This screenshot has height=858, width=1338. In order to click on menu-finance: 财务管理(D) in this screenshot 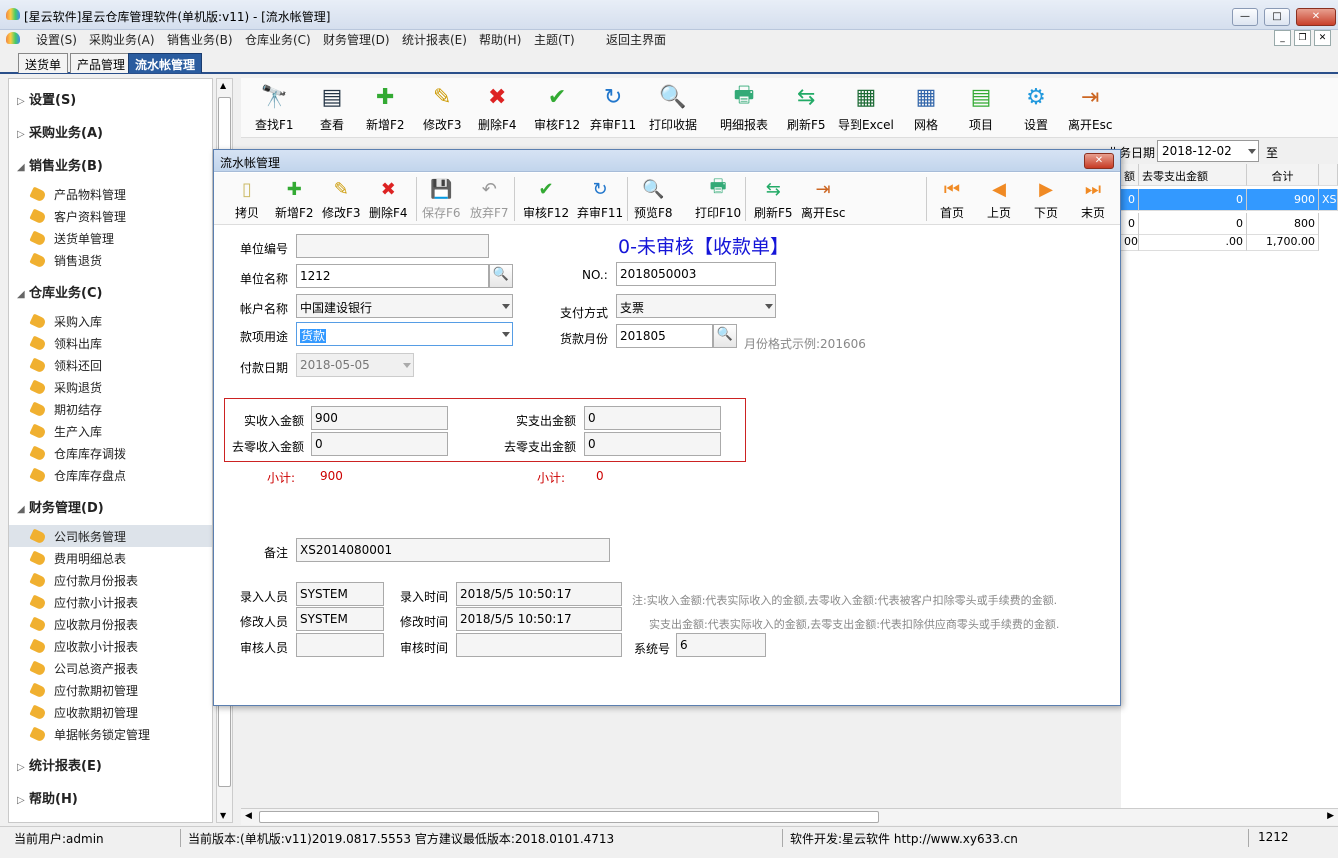, I will do `click(356, 39)`.